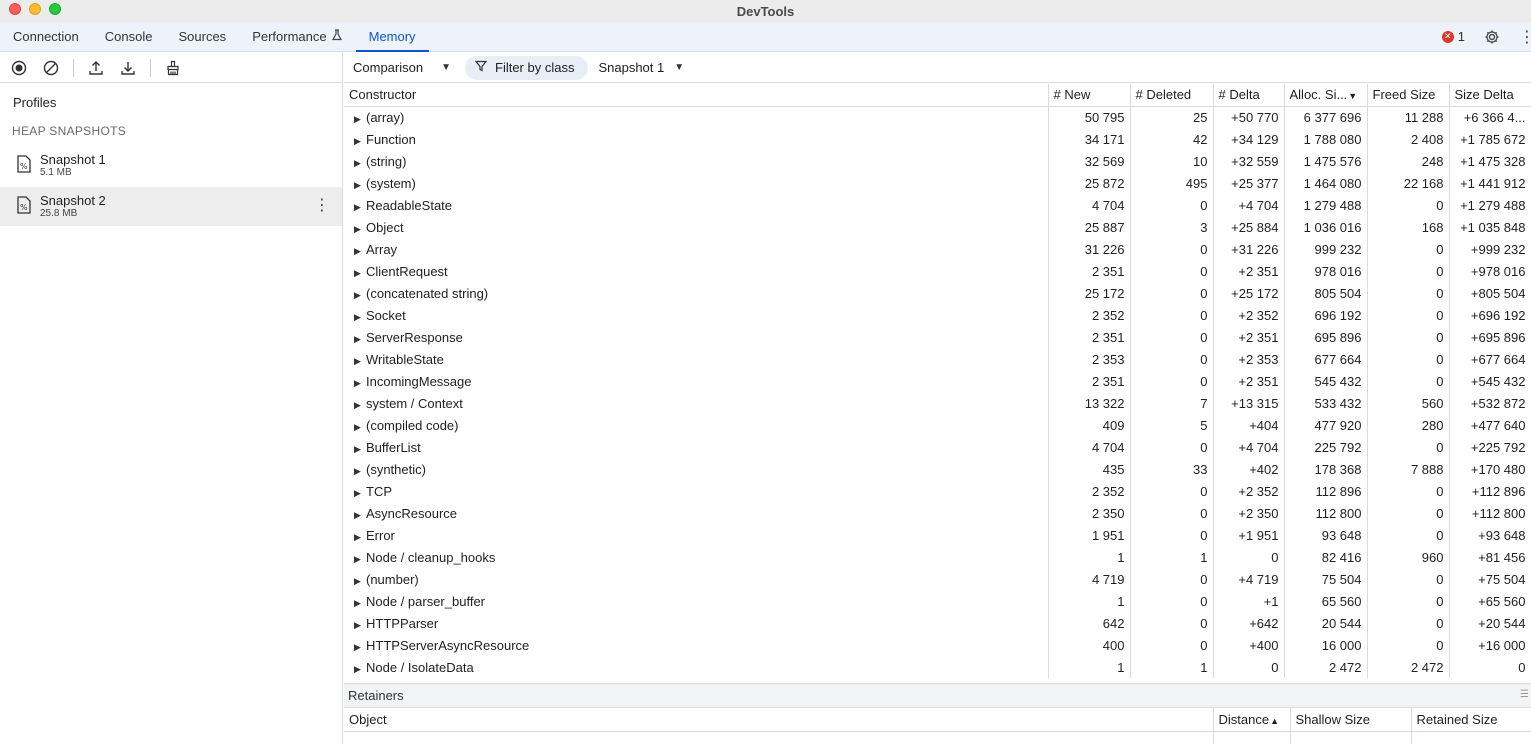  I want to click on snapshot-item-selected: % Snapshot 2 25.8 MB ⋮, so click(171, 206).